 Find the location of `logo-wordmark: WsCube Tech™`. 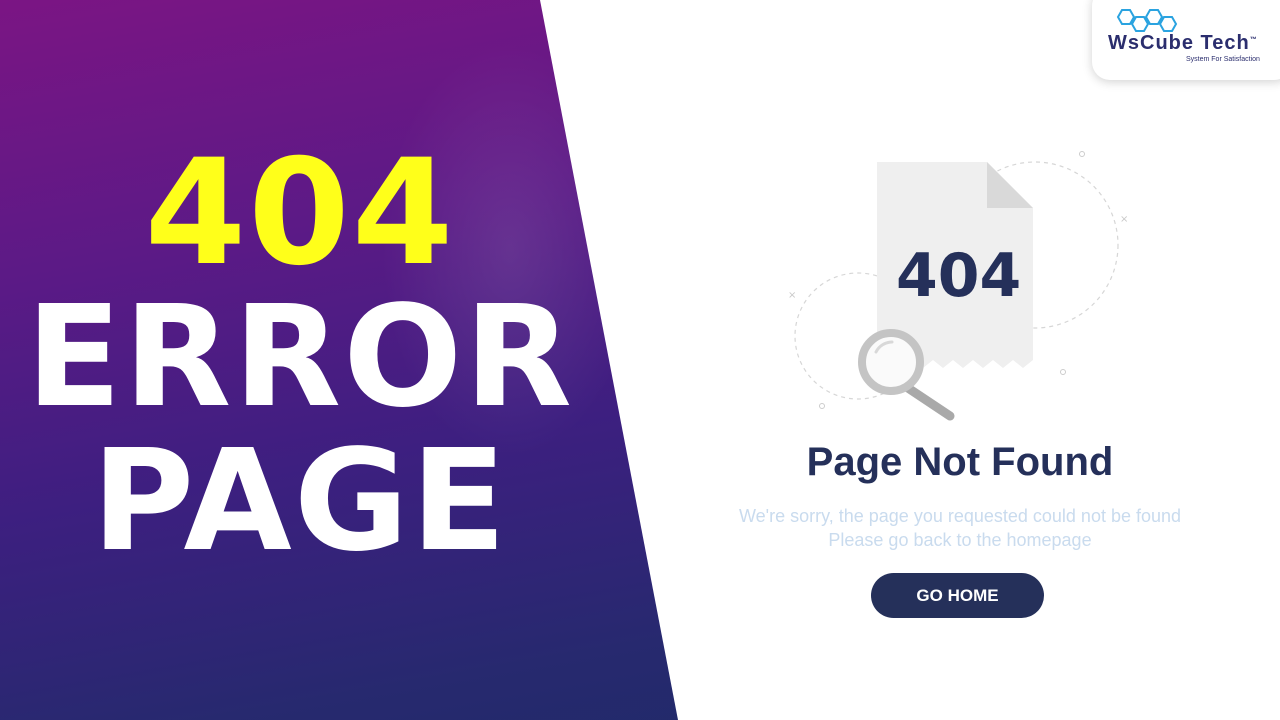

logo-wordmark: WsCube Tech™ is located at coordinates (1183, 43).